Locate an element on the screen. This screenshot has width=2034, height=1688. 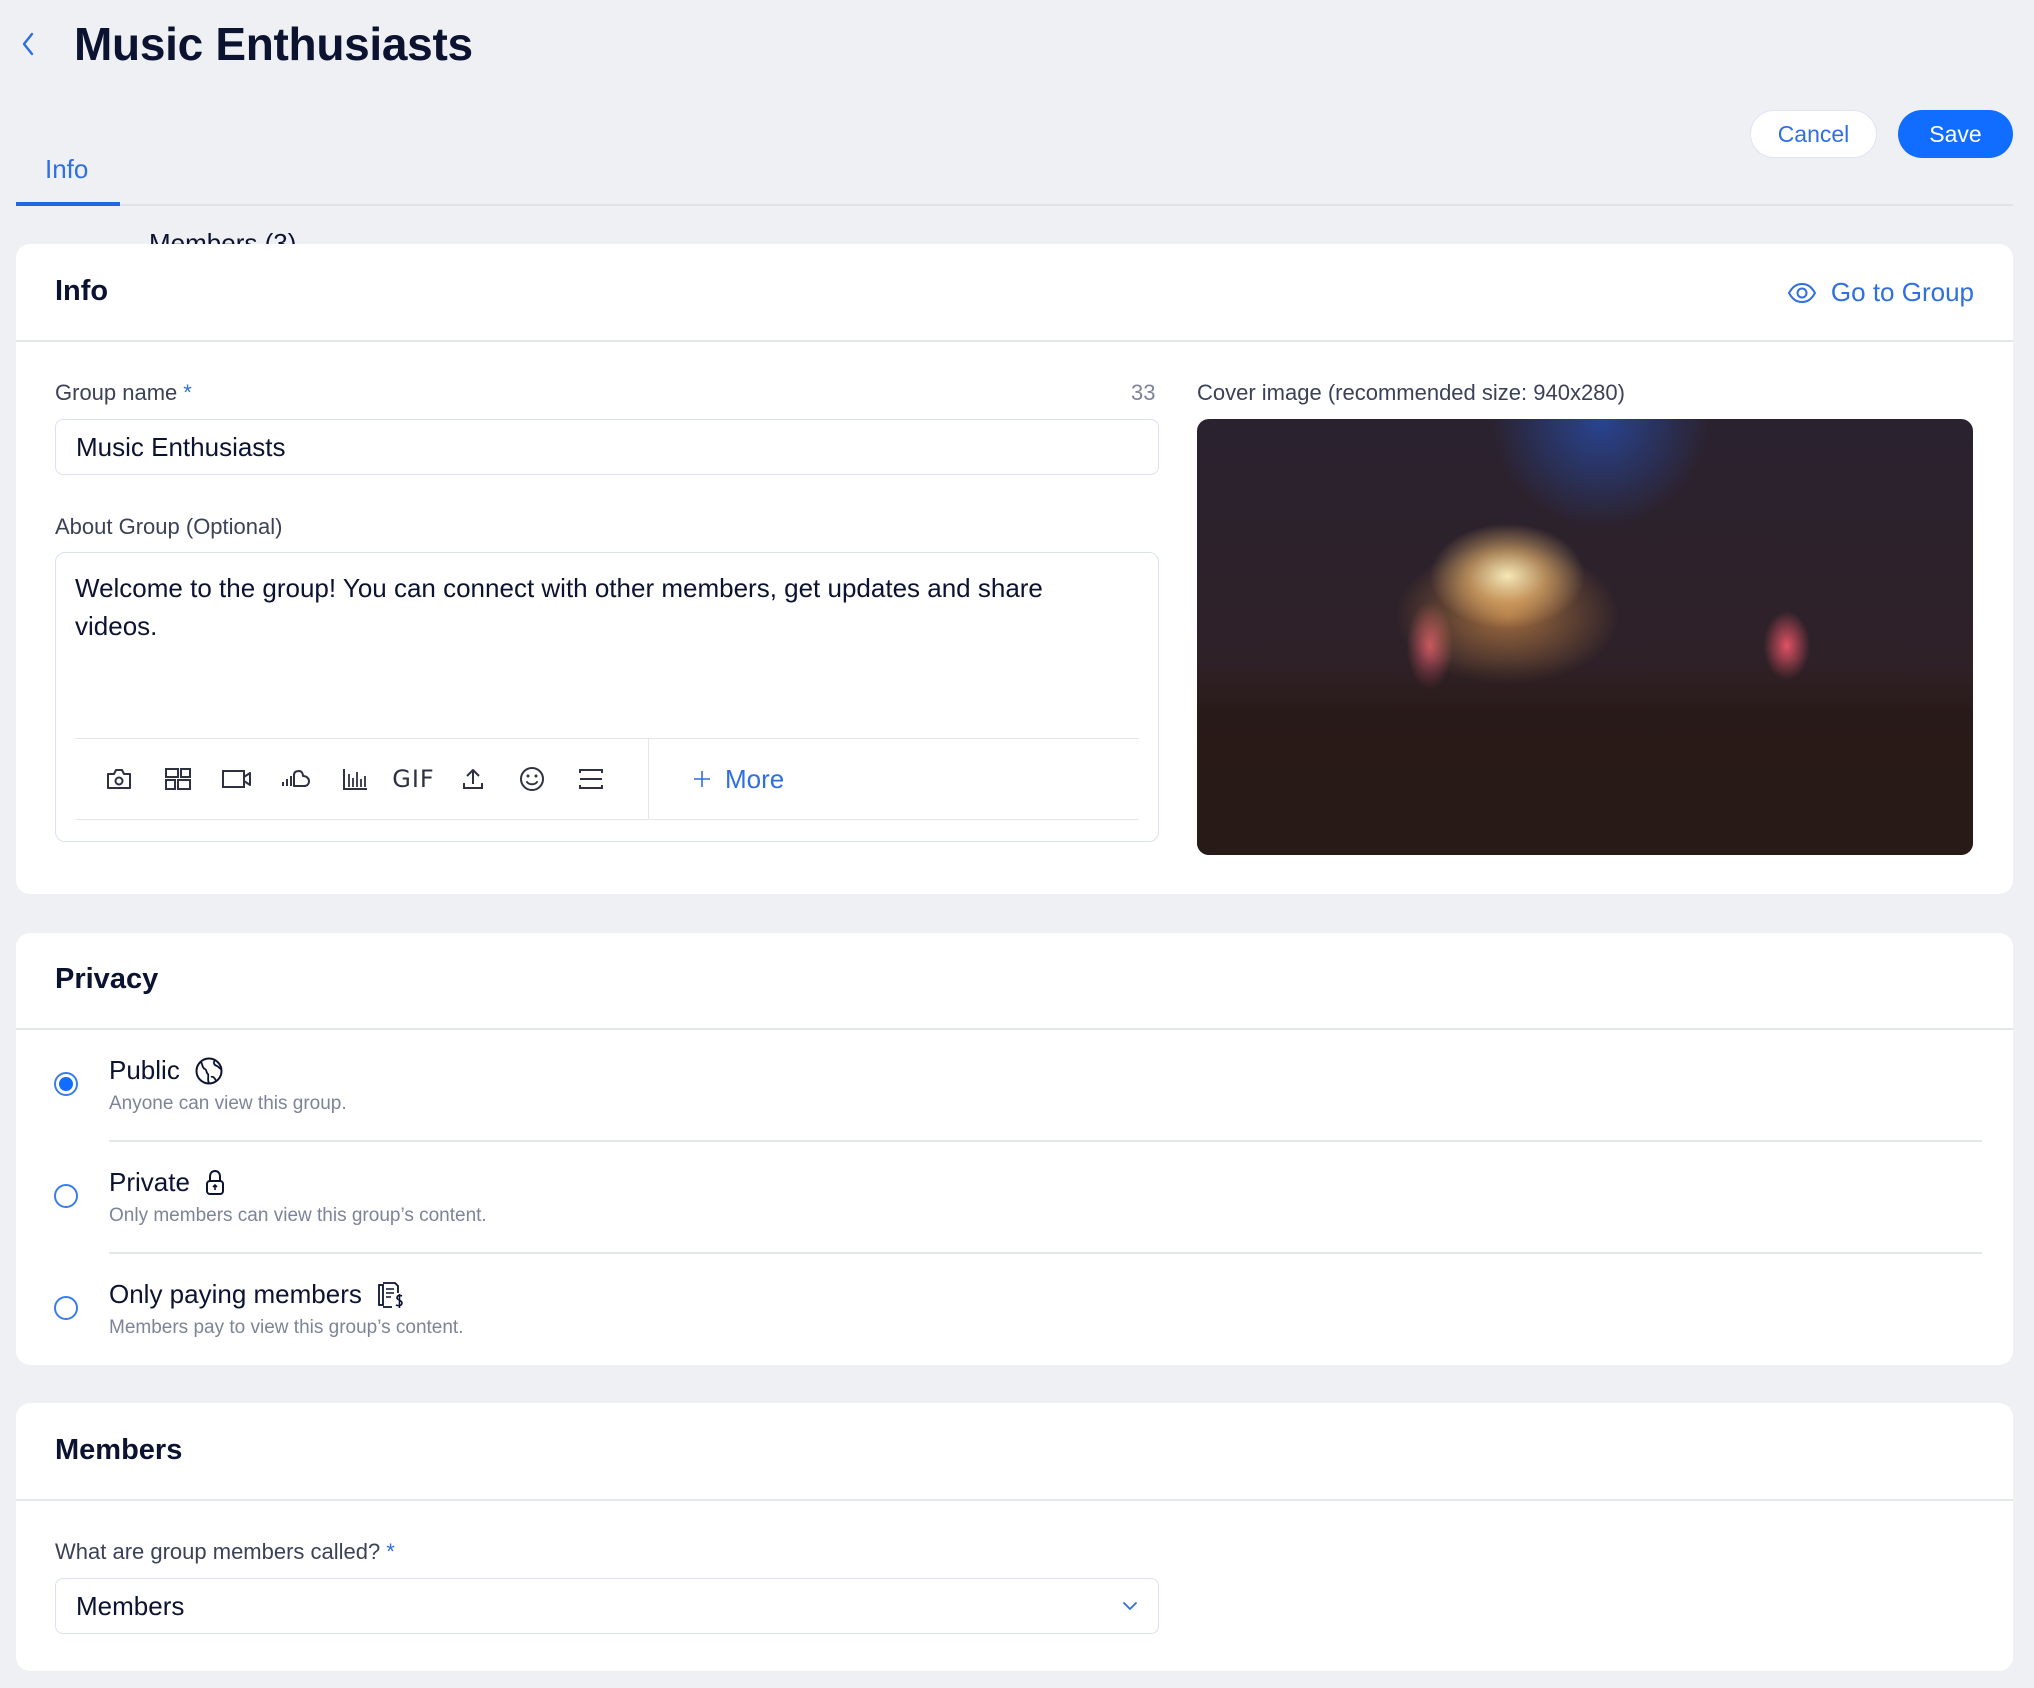
more-button: More is located at coordinates (738, 779).